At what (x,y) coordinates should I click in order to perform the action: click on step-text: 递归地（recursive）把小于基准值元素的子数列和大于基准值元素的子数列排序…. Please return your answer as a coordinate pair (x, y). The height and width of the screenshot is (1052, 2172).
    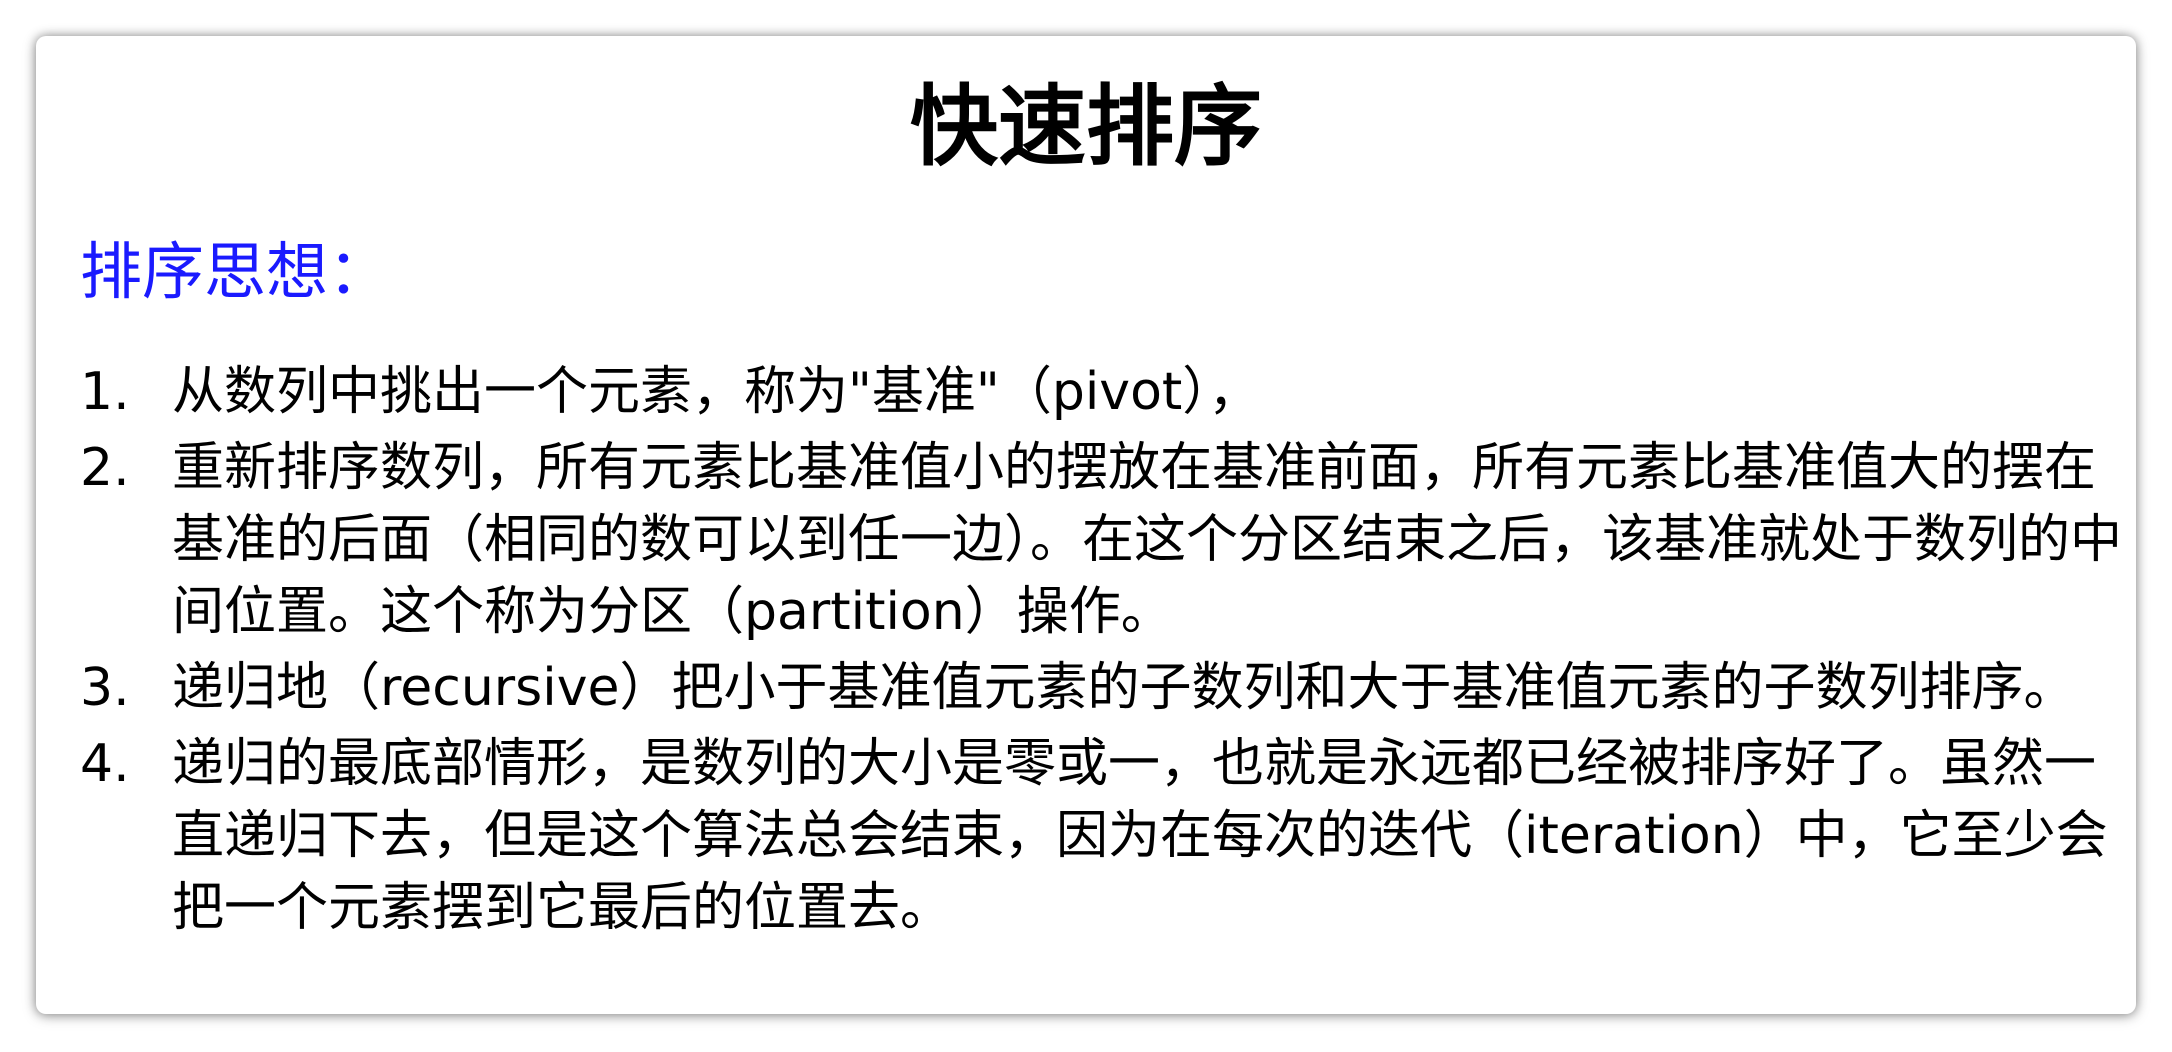
    Looking at the image, I should click on (1124, 688).